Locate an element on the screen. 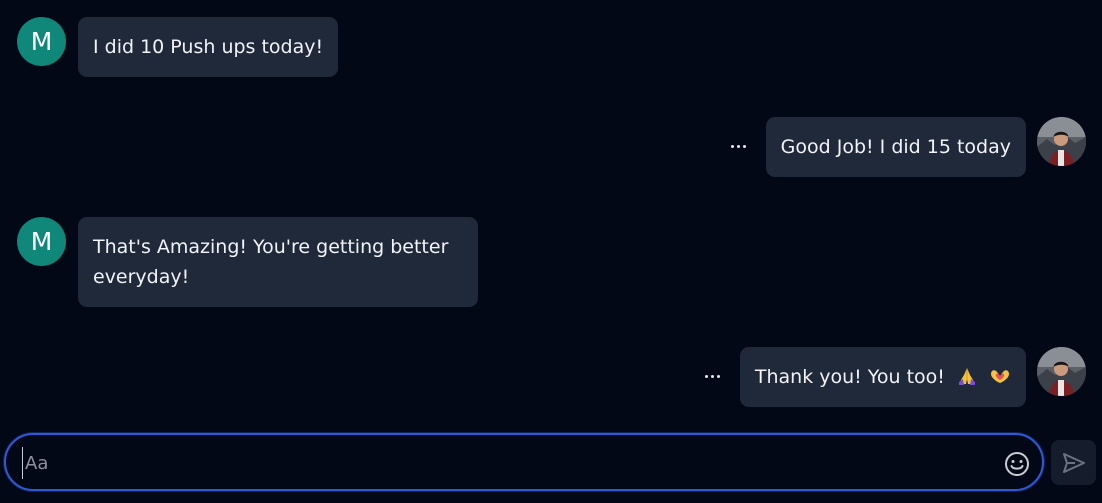 This screenshot has height=503, width=1102. message-row: M I did 10 Push ups today! is located at coordinates (178, 47).